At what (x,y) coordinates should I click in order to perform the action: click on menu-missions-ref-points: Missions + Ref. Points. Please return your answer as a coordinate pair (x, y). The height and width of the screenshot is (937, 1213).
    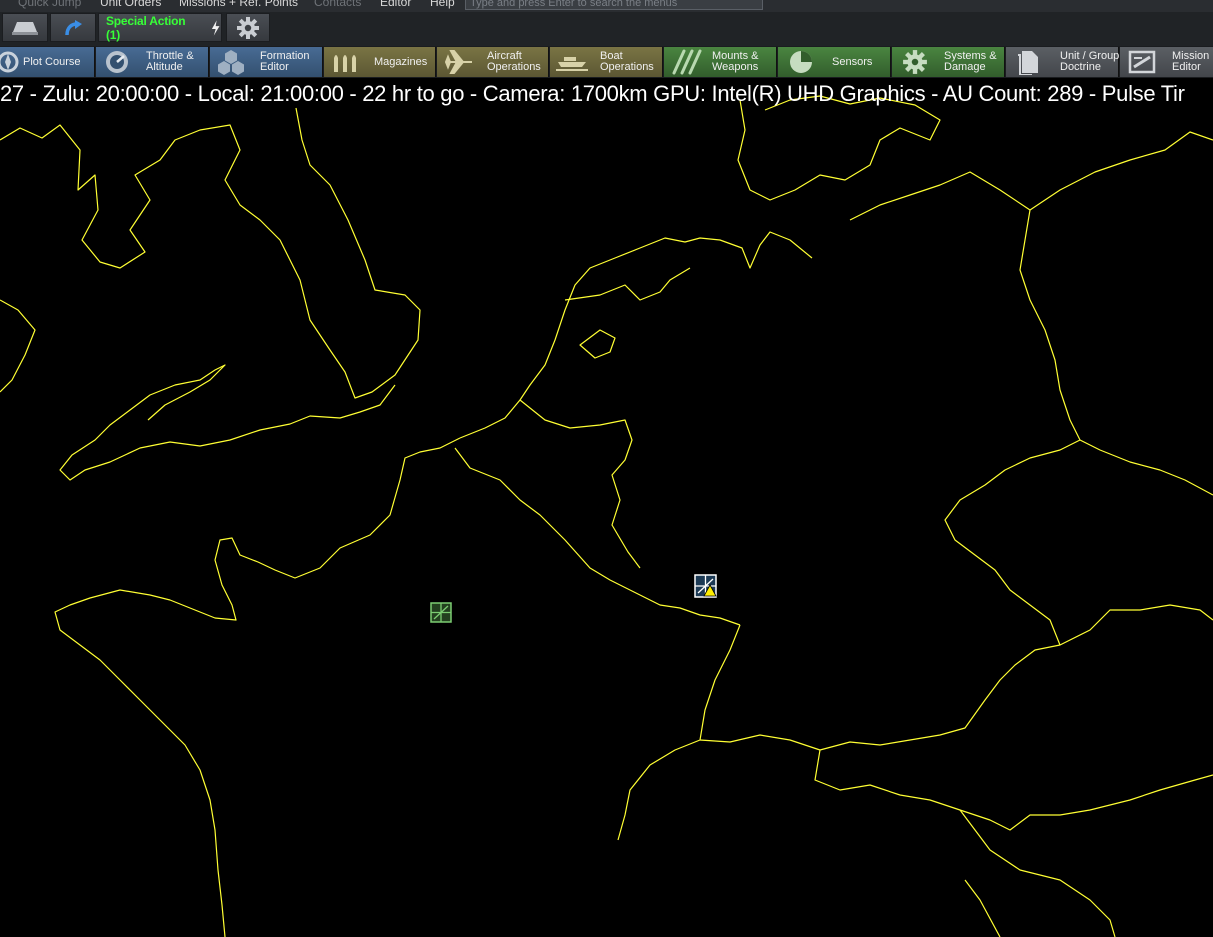
    Looking at the image, I should click on (238, 4).